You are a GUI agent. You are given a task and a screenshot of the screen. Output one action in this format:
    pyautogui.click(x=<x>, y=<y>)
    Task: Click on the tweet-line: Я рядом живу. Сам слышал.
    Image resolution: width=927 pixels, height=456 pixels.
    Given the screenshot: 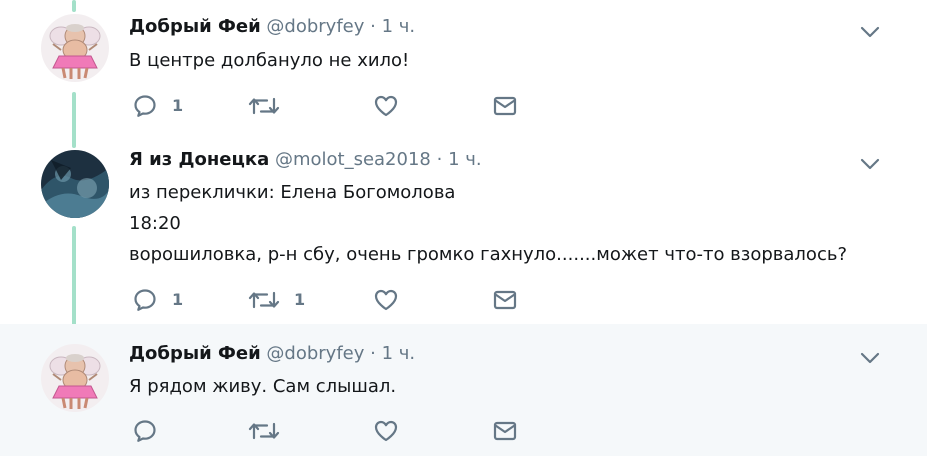 What is the action you would take?
    pyautogui.click(x=263, y=386)
    